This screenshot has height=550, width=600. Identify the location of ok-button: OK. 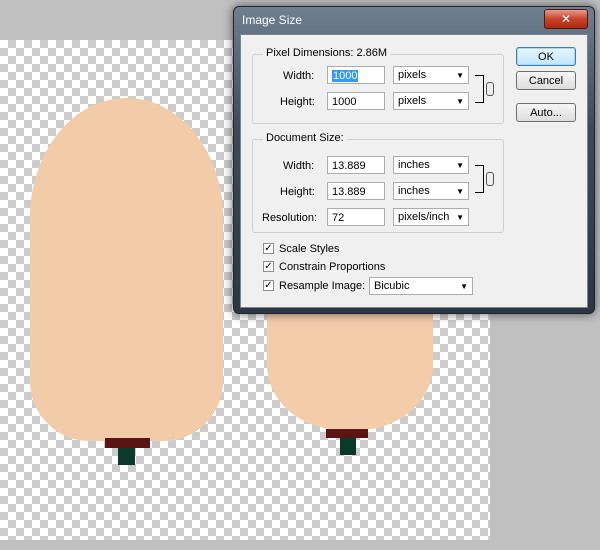
(546, 56).